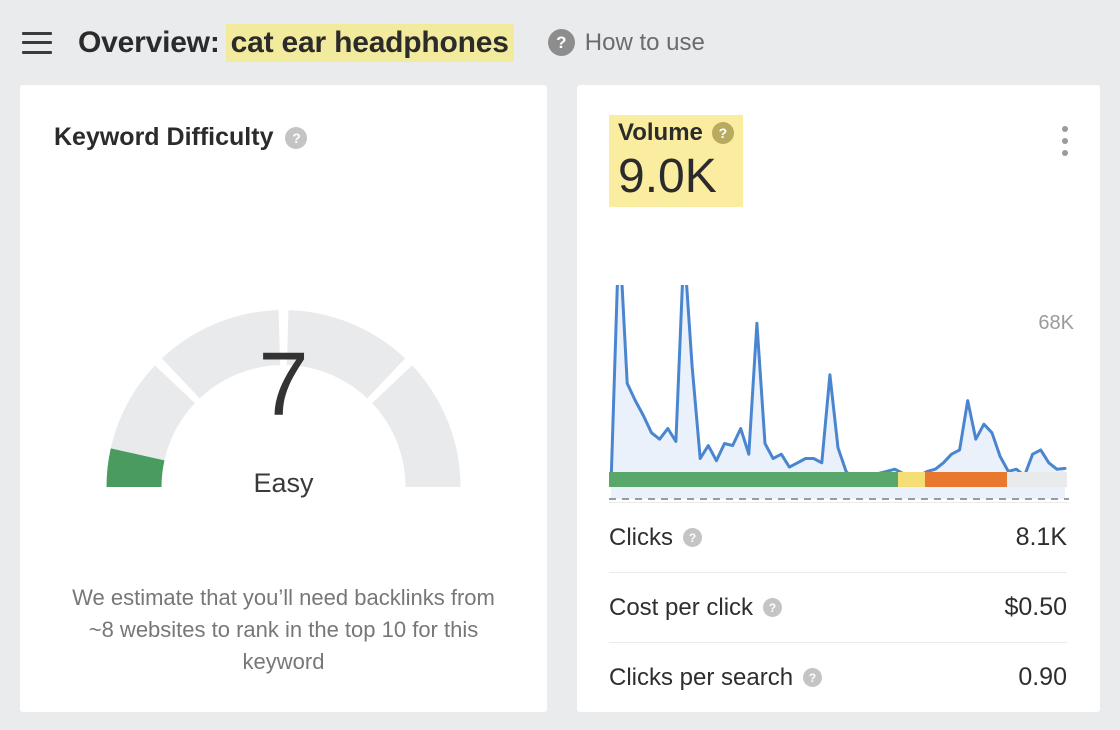  Describe the element at coordinates (681, 607) in the screenshot. I see `metric-name: Cost per click` at that location.